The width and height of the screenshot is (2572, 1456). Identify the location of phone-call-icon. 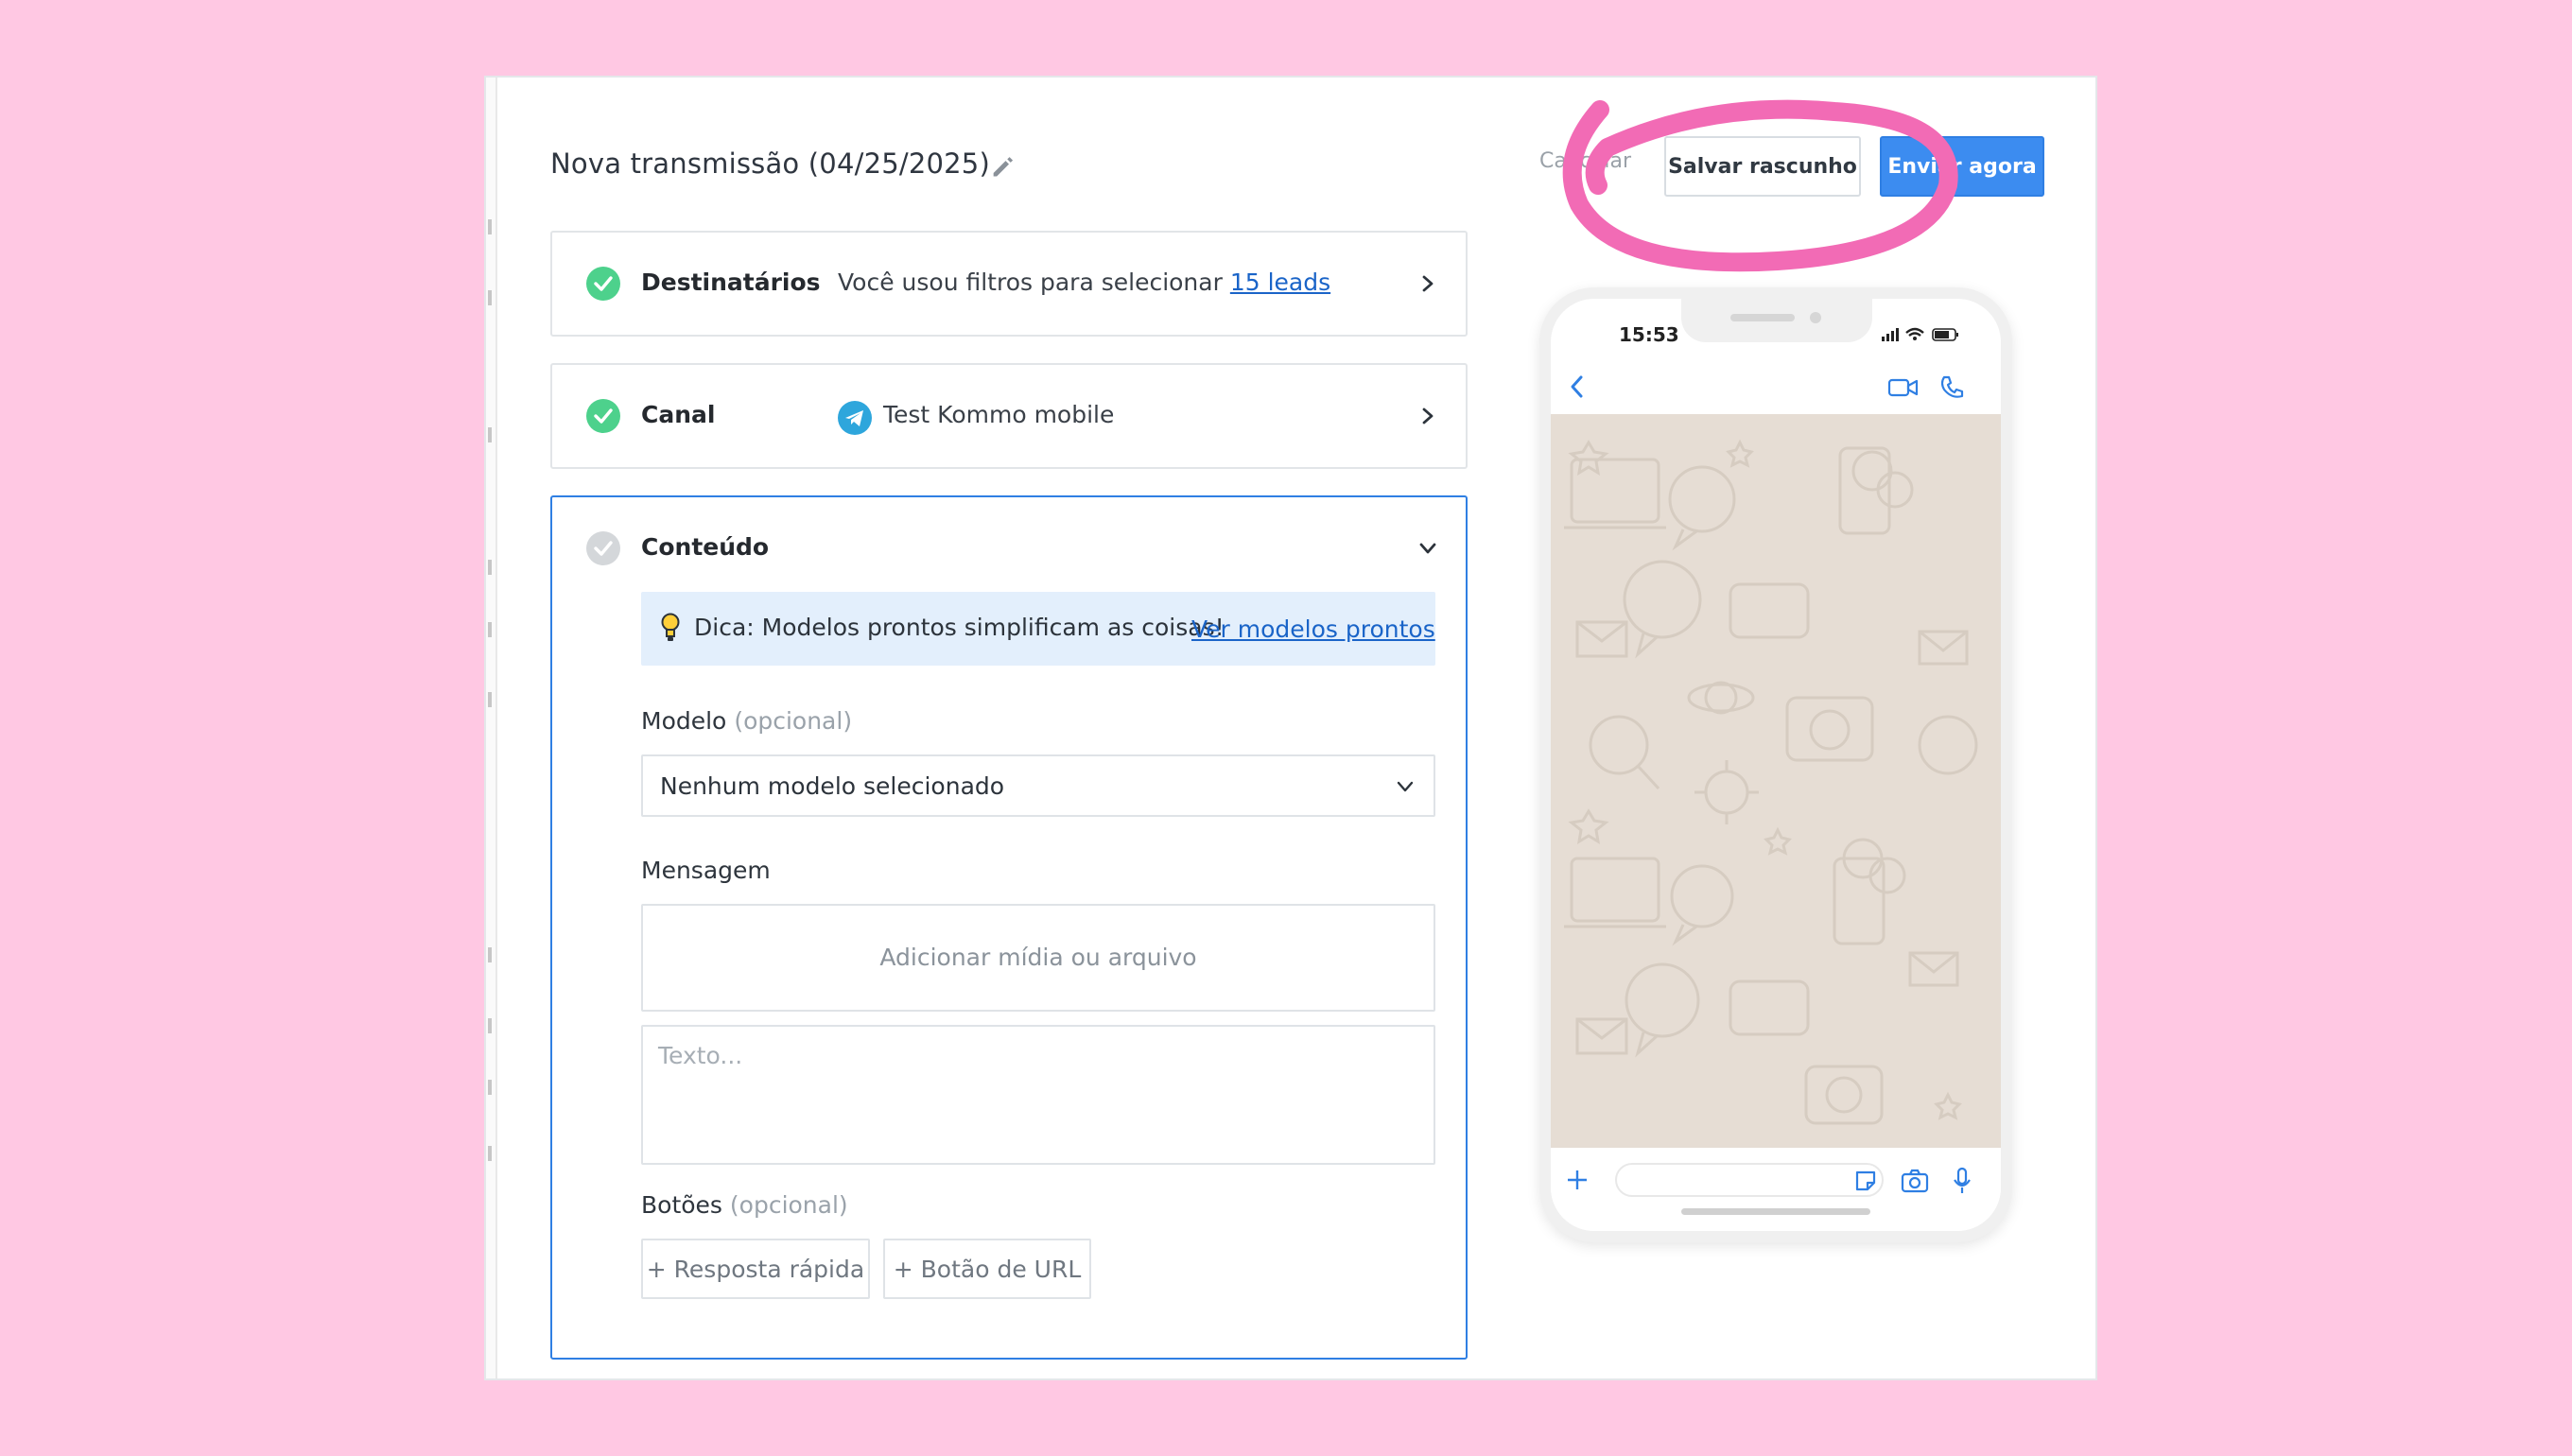
(1951, 387).